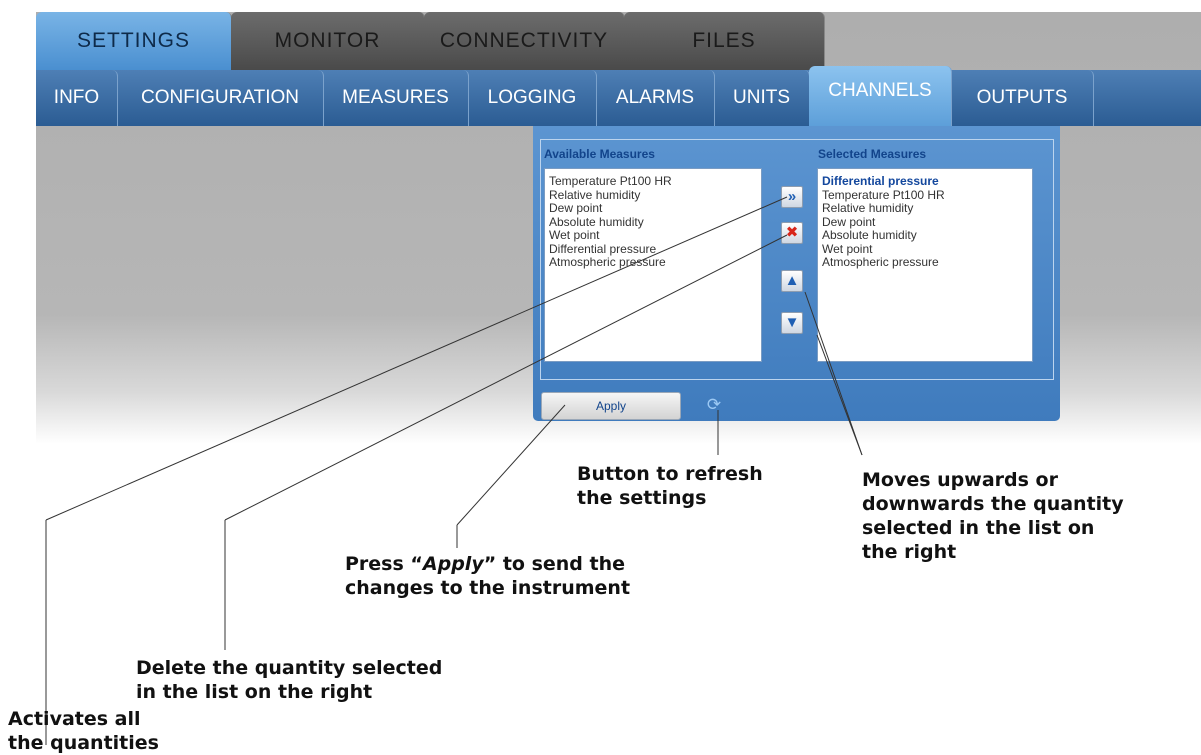 The height and width of the screenshot is (755, 1201). Describe the element at coordinates (396, 98) in the screenshot. I see `tab-measures: MEASURES` at that location.